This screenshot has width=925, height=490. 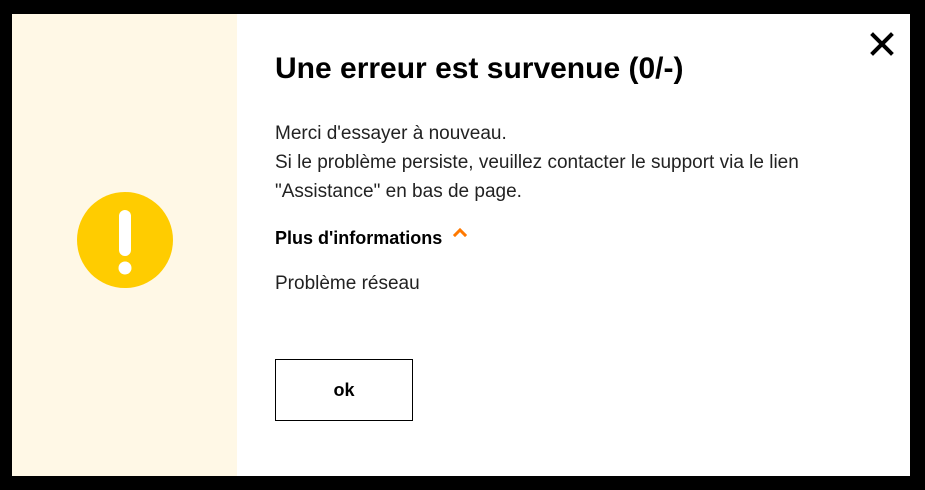 I want to click on more-info-toggle: Plus d'informations, so click(x=371, y=238).